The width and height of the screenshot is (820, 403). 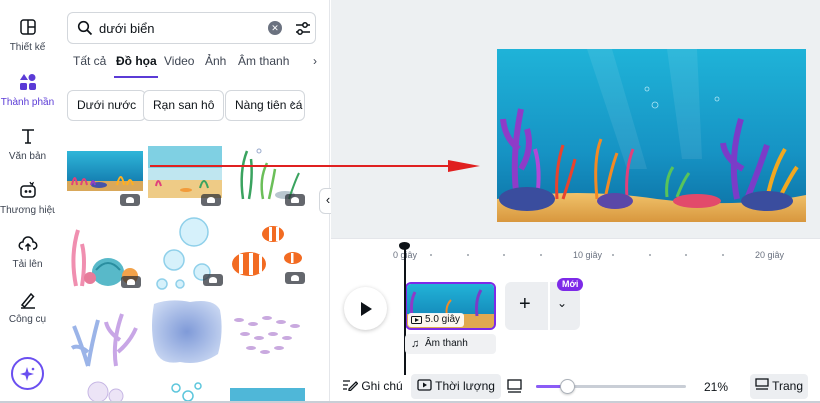 I want to click on rail-design: Thiết kế, so click(x=27, y=35).